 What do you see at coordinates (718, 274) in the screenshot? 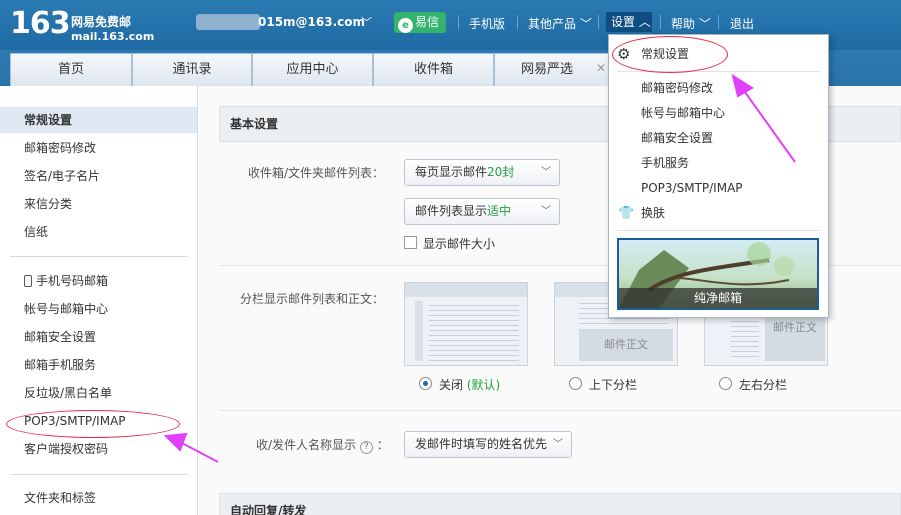
I see `skin-preview: 纯净邮箱` at bounding box center [718, 274].